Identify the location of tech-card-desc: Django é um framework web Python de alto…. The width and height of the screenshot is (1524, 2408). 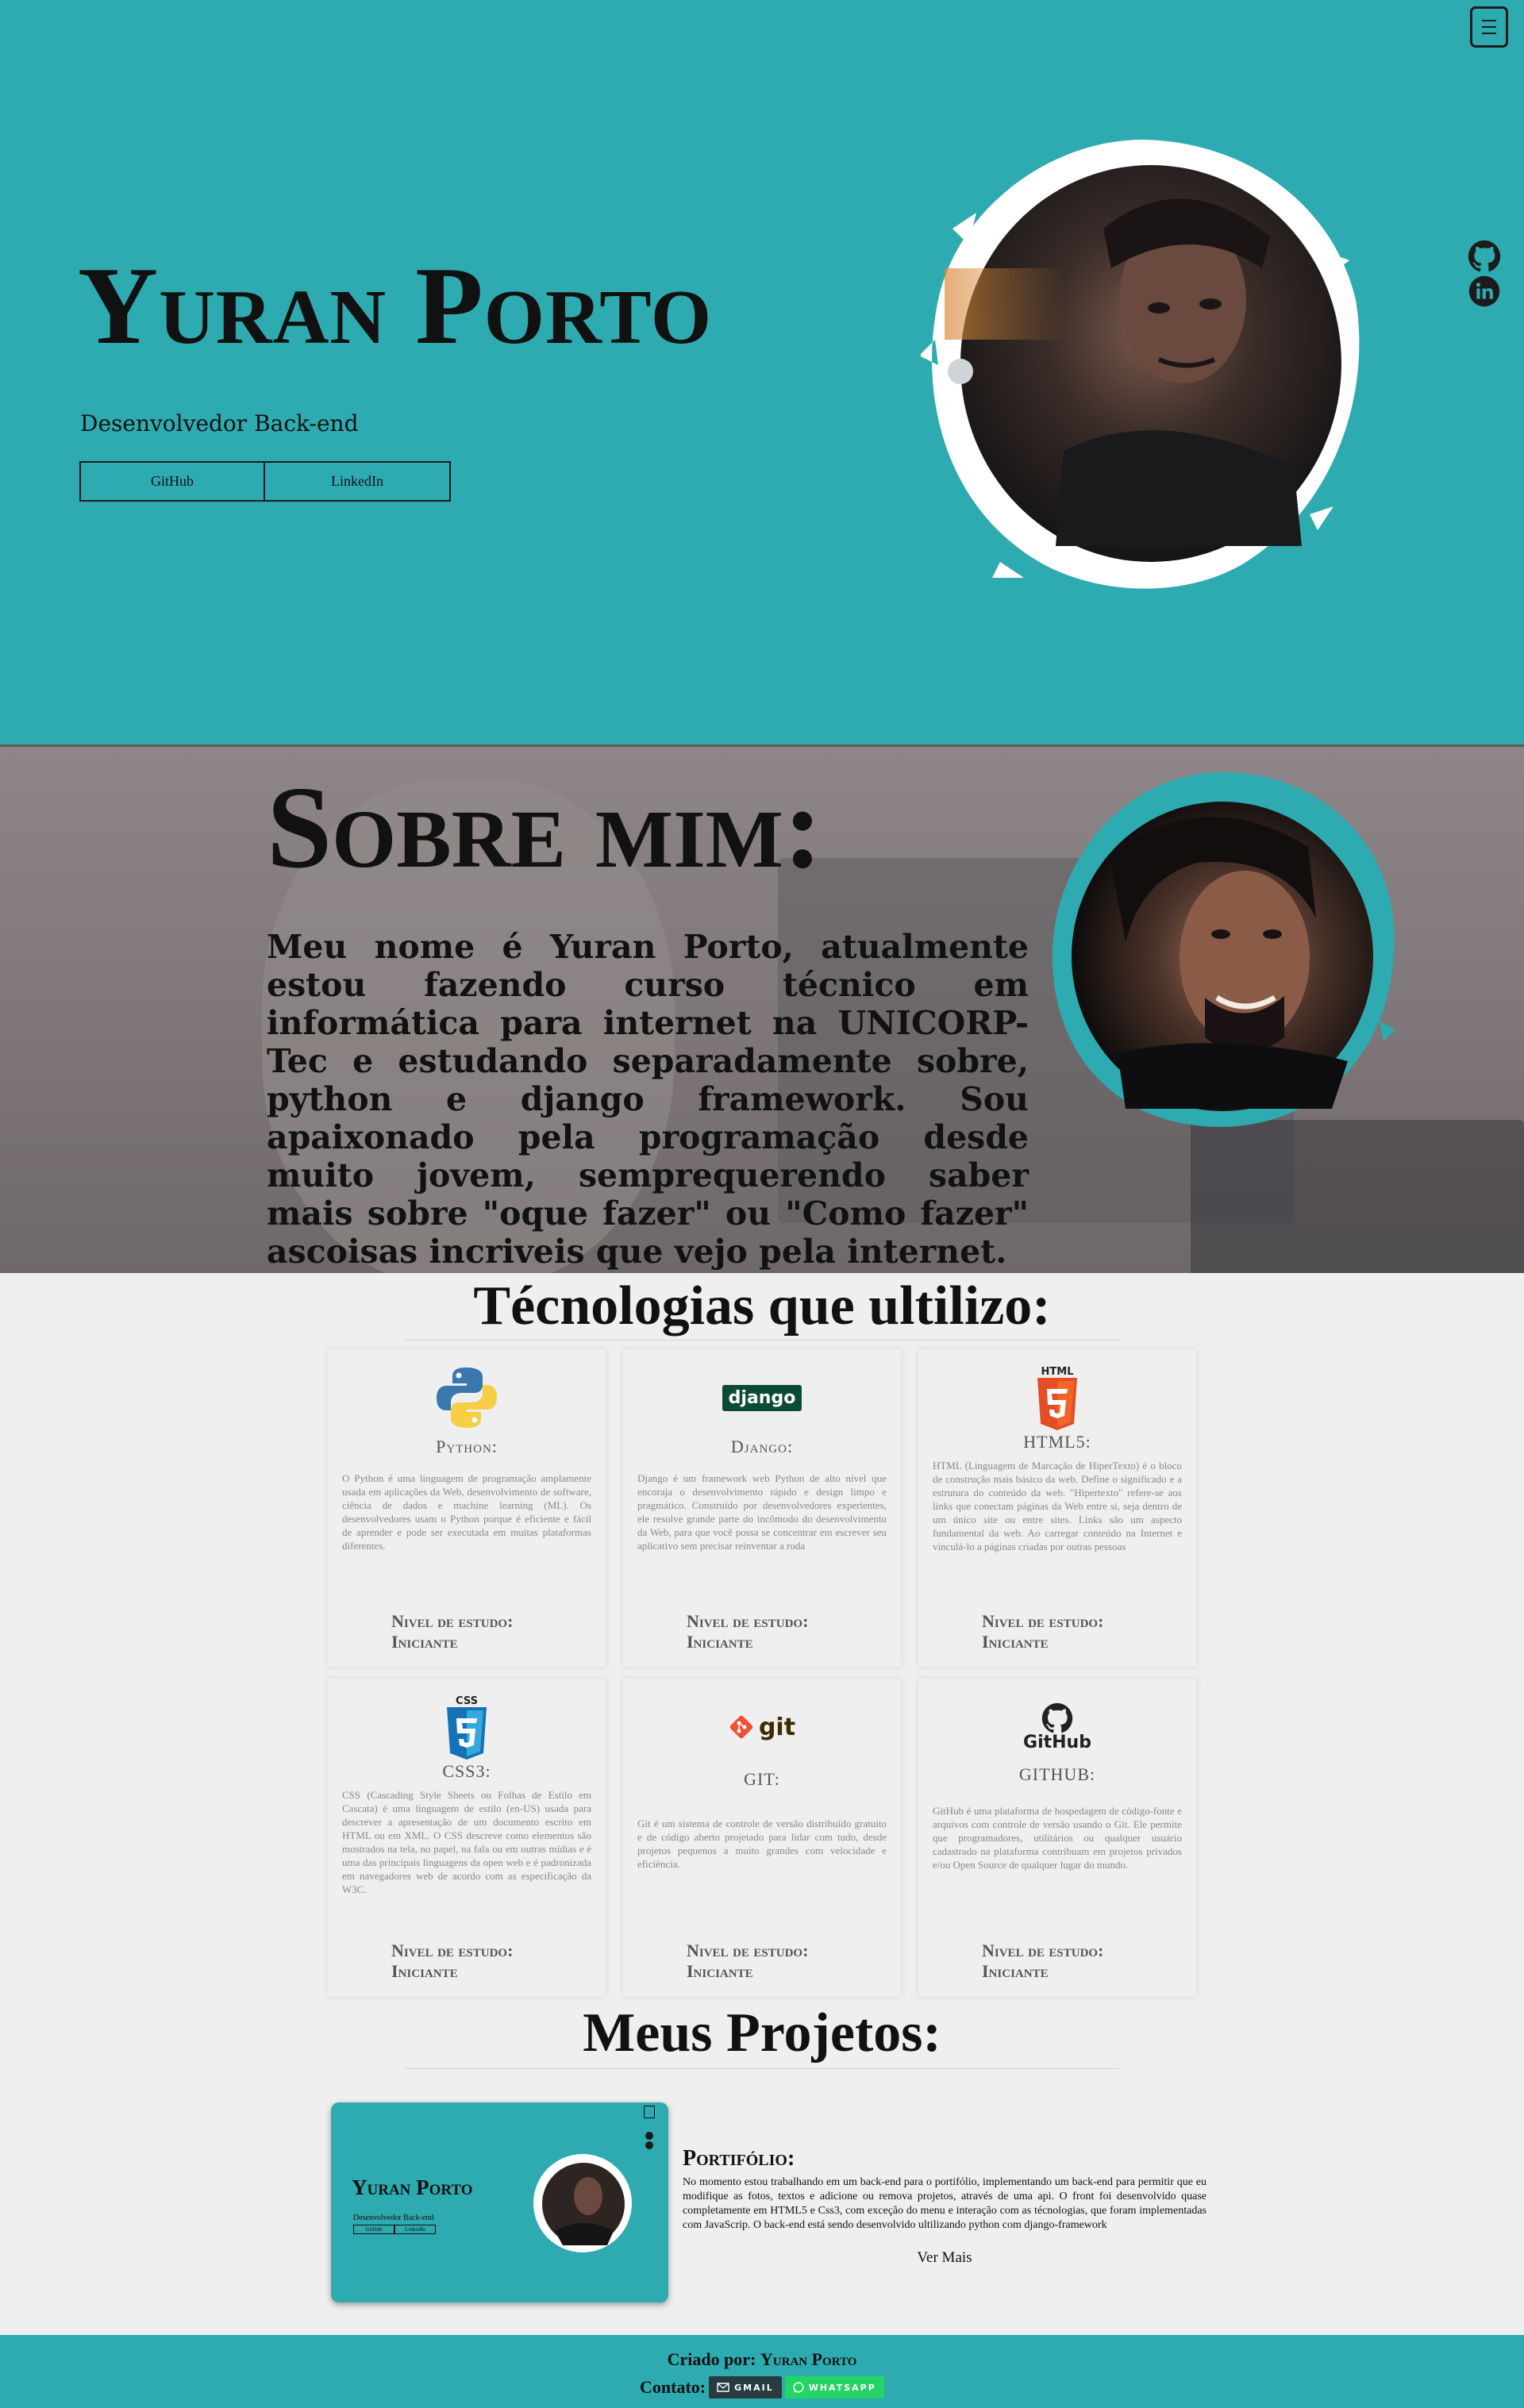
(762, 1512).